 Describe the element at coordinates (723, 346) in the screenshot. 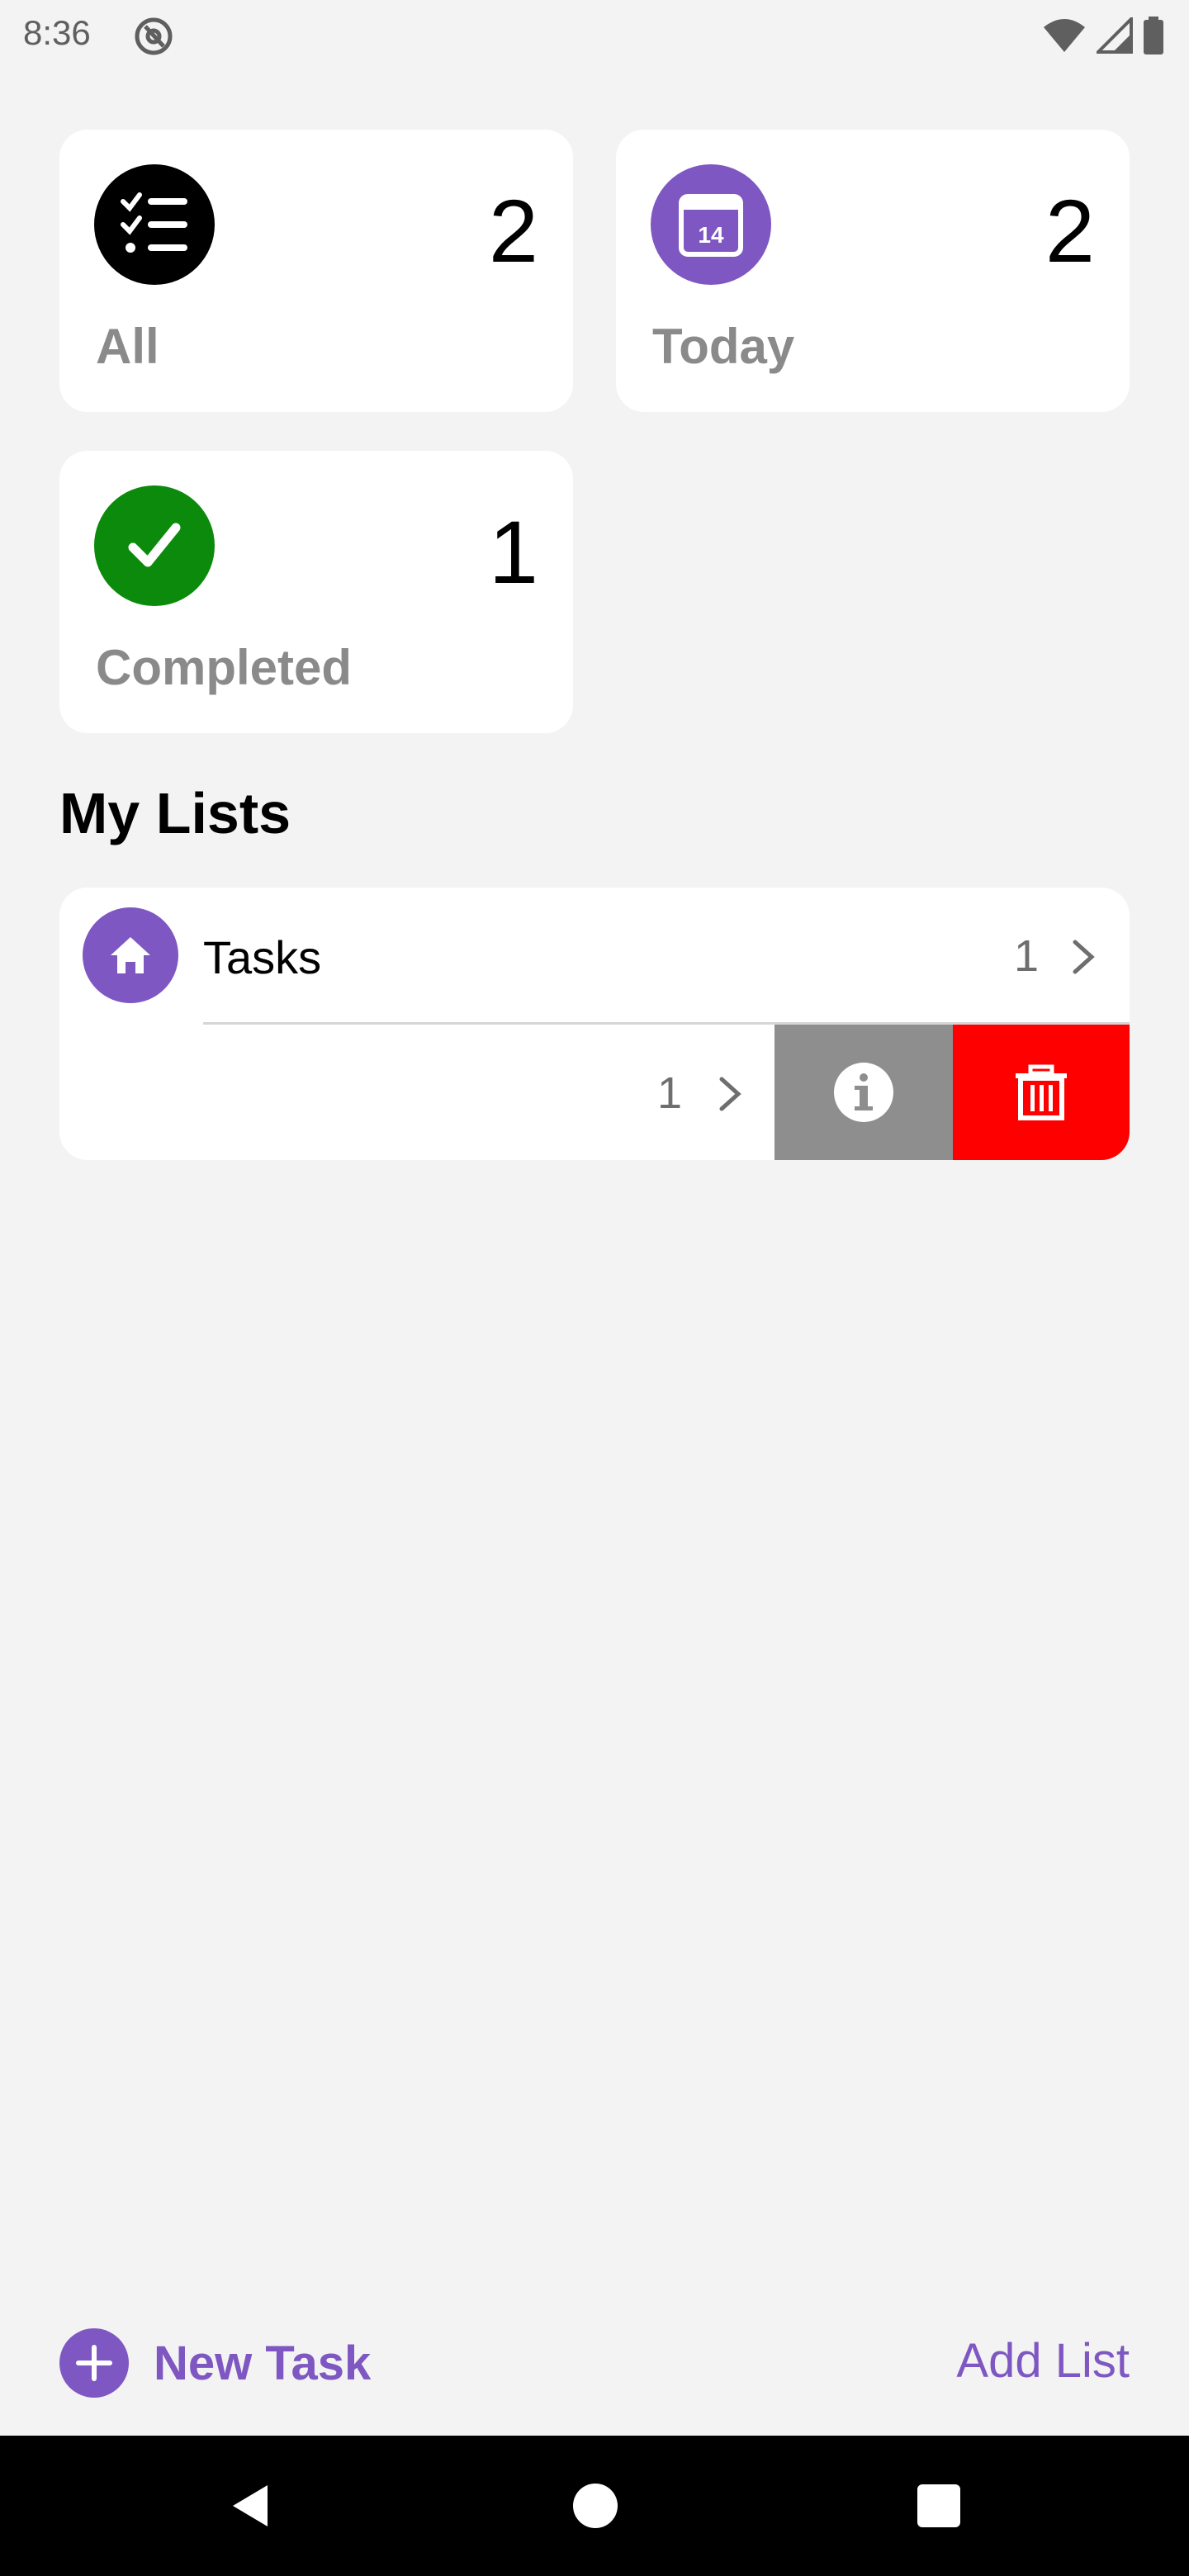

I see `today-label: Today` at that location.